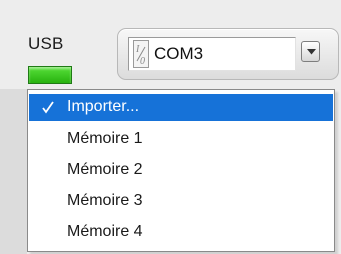 This screenshot has width=341, height=254. Describe the element at coordinates (105, 231) in the screenshot. I see `menu-item-label: Mémoire 4` at that location.